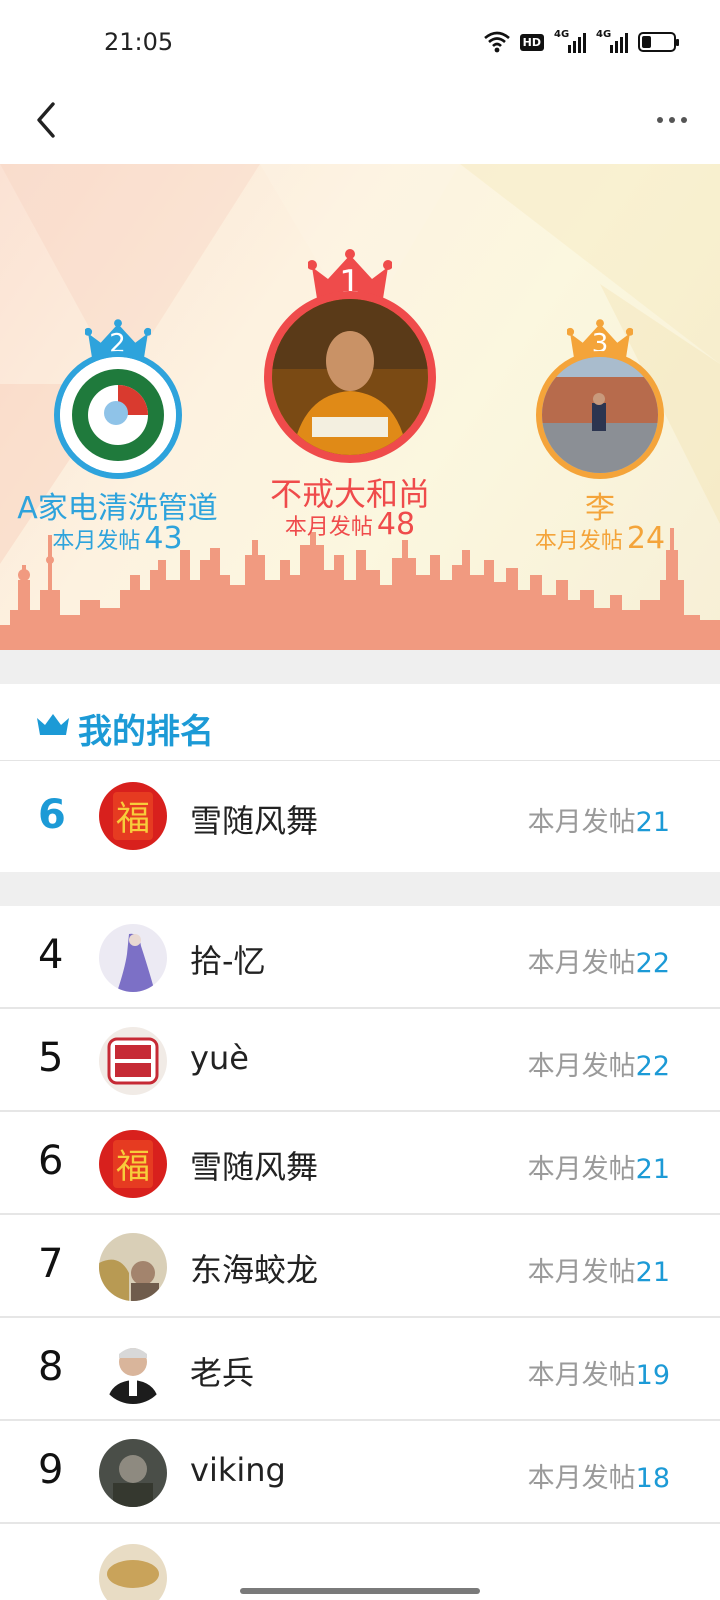 The width and height of the screenshot is (720, 1600). What do you see at coordinates (163, 538) in the screenshot?
I see `posts-count: 43` at bounding box center [163, 538].